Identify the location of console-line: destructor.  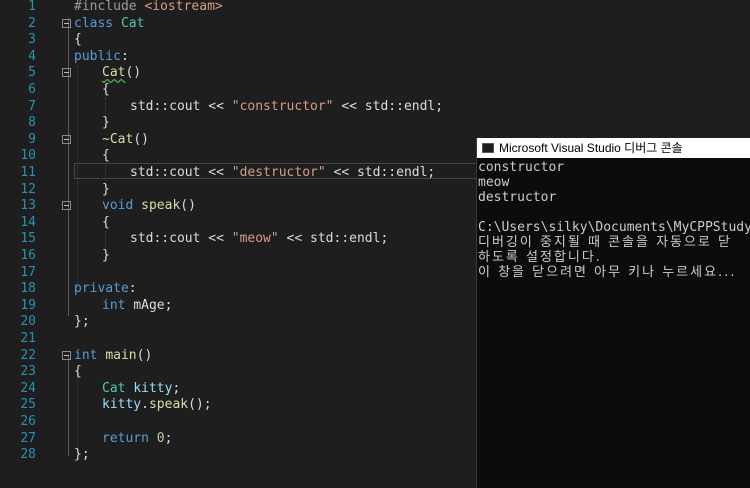
(517, 197).